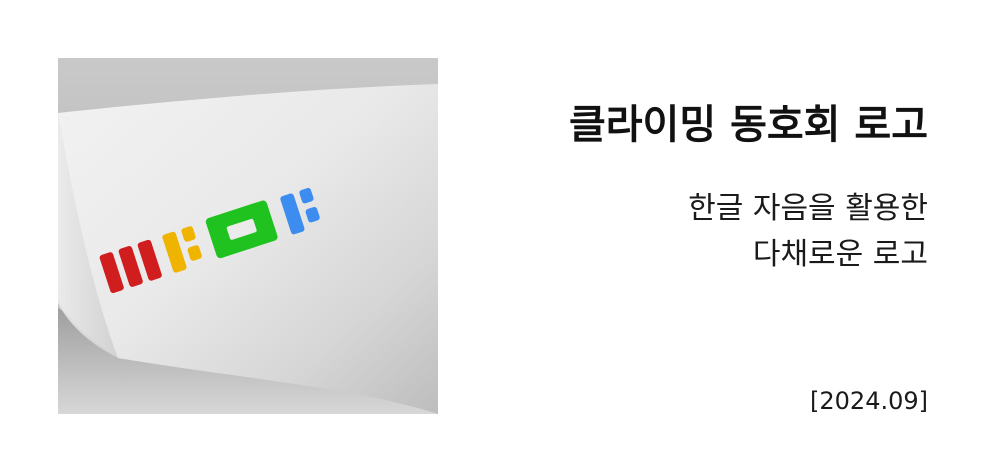 This screenshot has width=986, height=460. What do you see at coordinates (869, 401) in the screenshot?
I see `date-label: [2024.09]` at bounding box center [869, 401].